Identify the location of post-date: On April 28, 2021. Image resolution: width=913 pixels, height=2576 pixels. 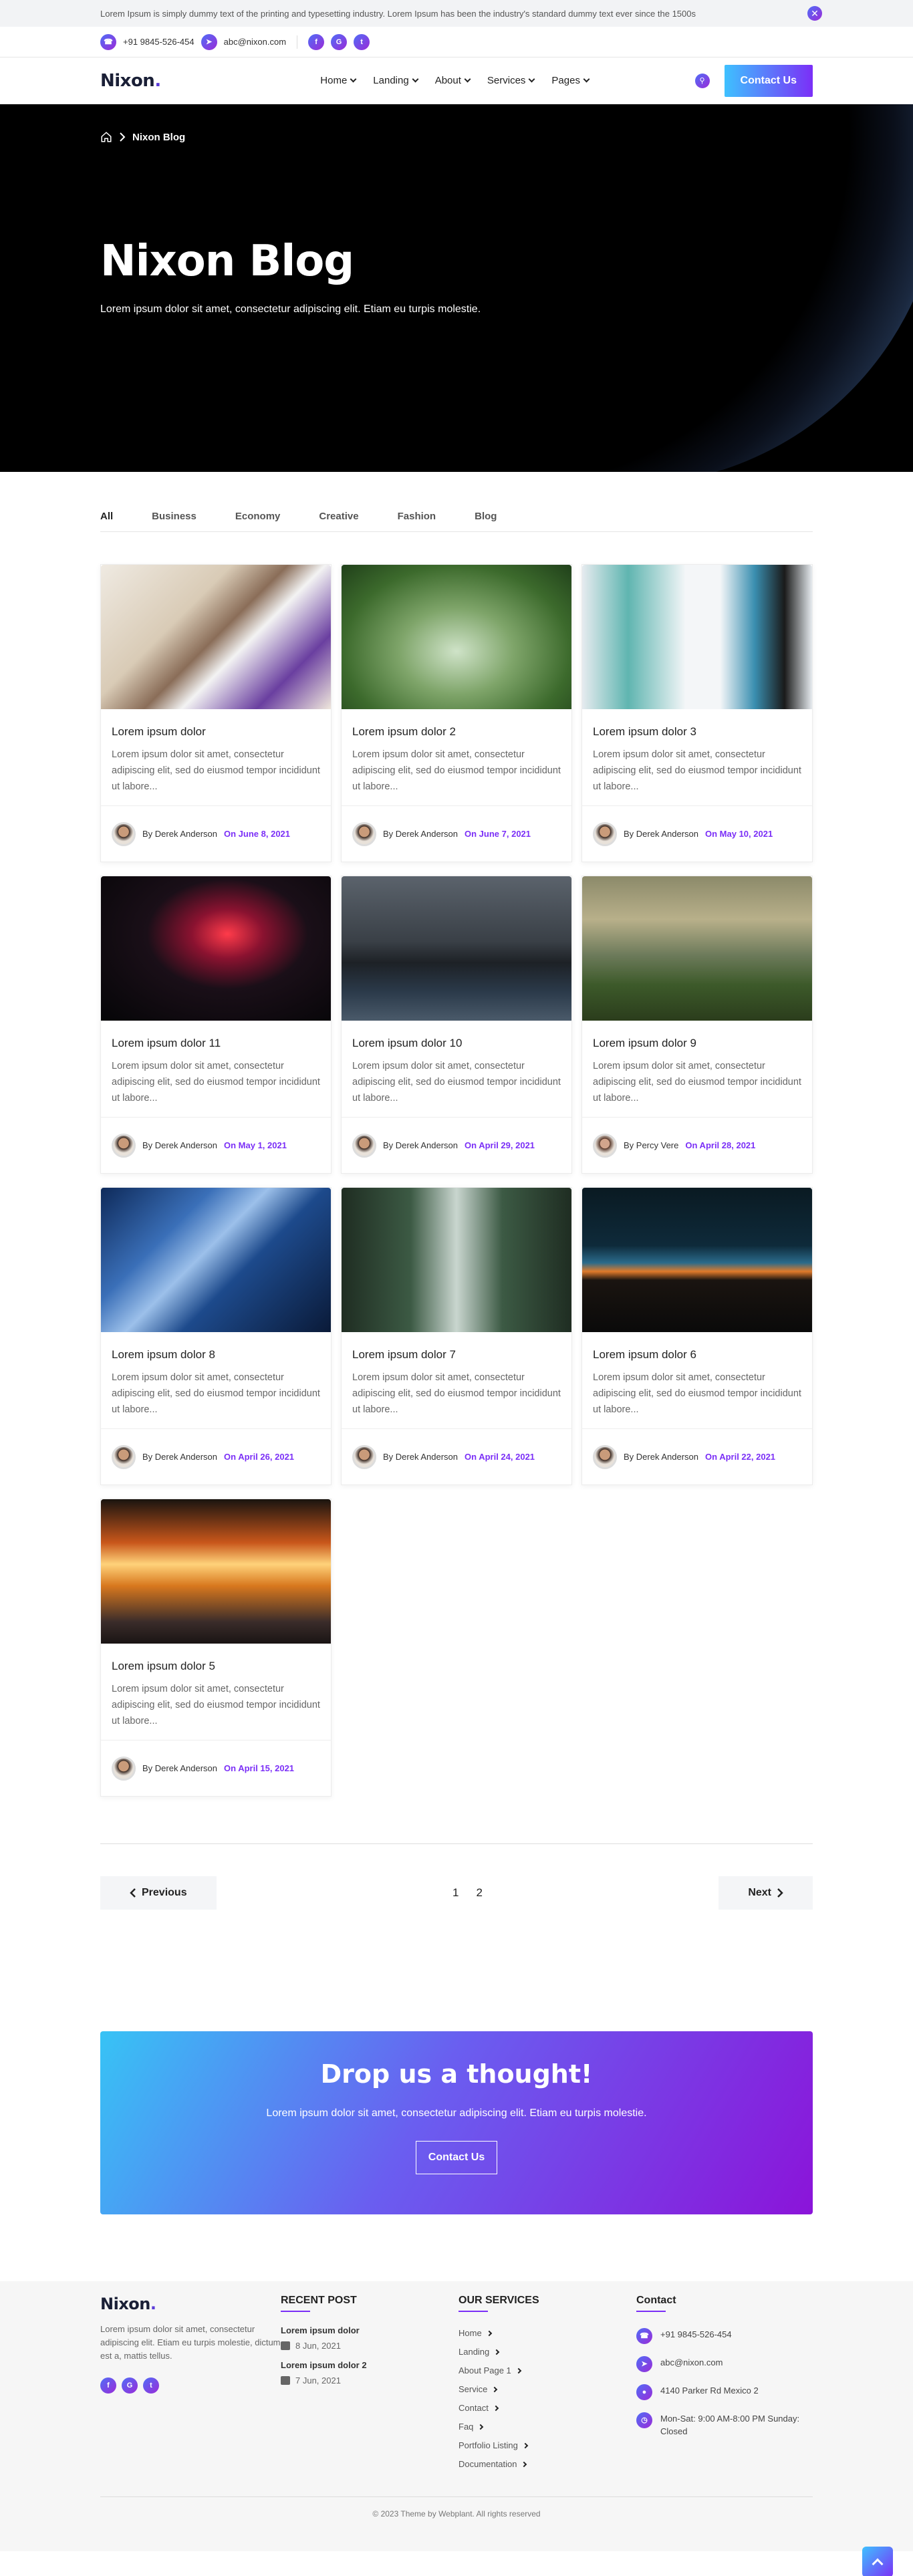
(720, 1145).